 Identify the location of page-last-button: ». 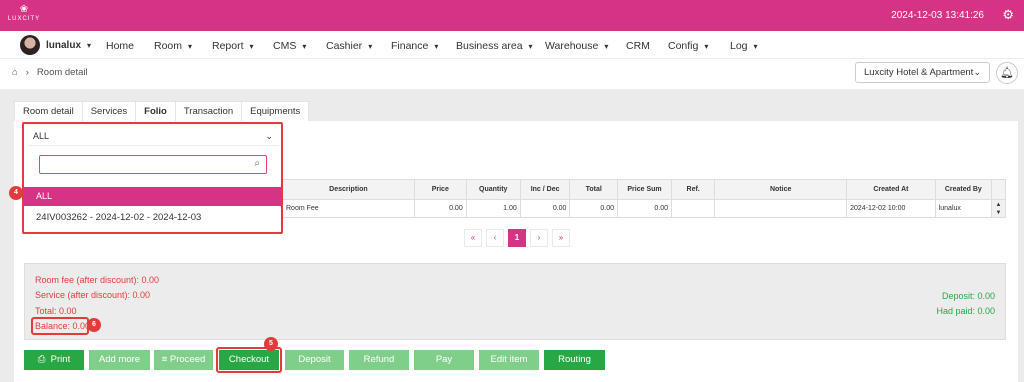
(561, 238).